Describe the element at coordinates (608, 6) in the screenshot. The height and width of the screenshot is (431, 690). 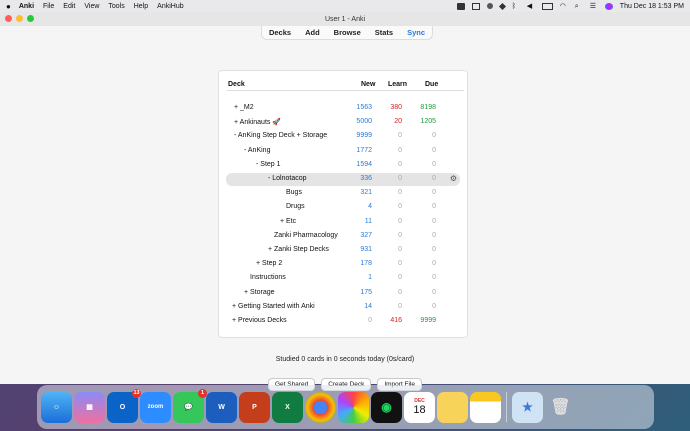
I see `siri-icon` at that location.